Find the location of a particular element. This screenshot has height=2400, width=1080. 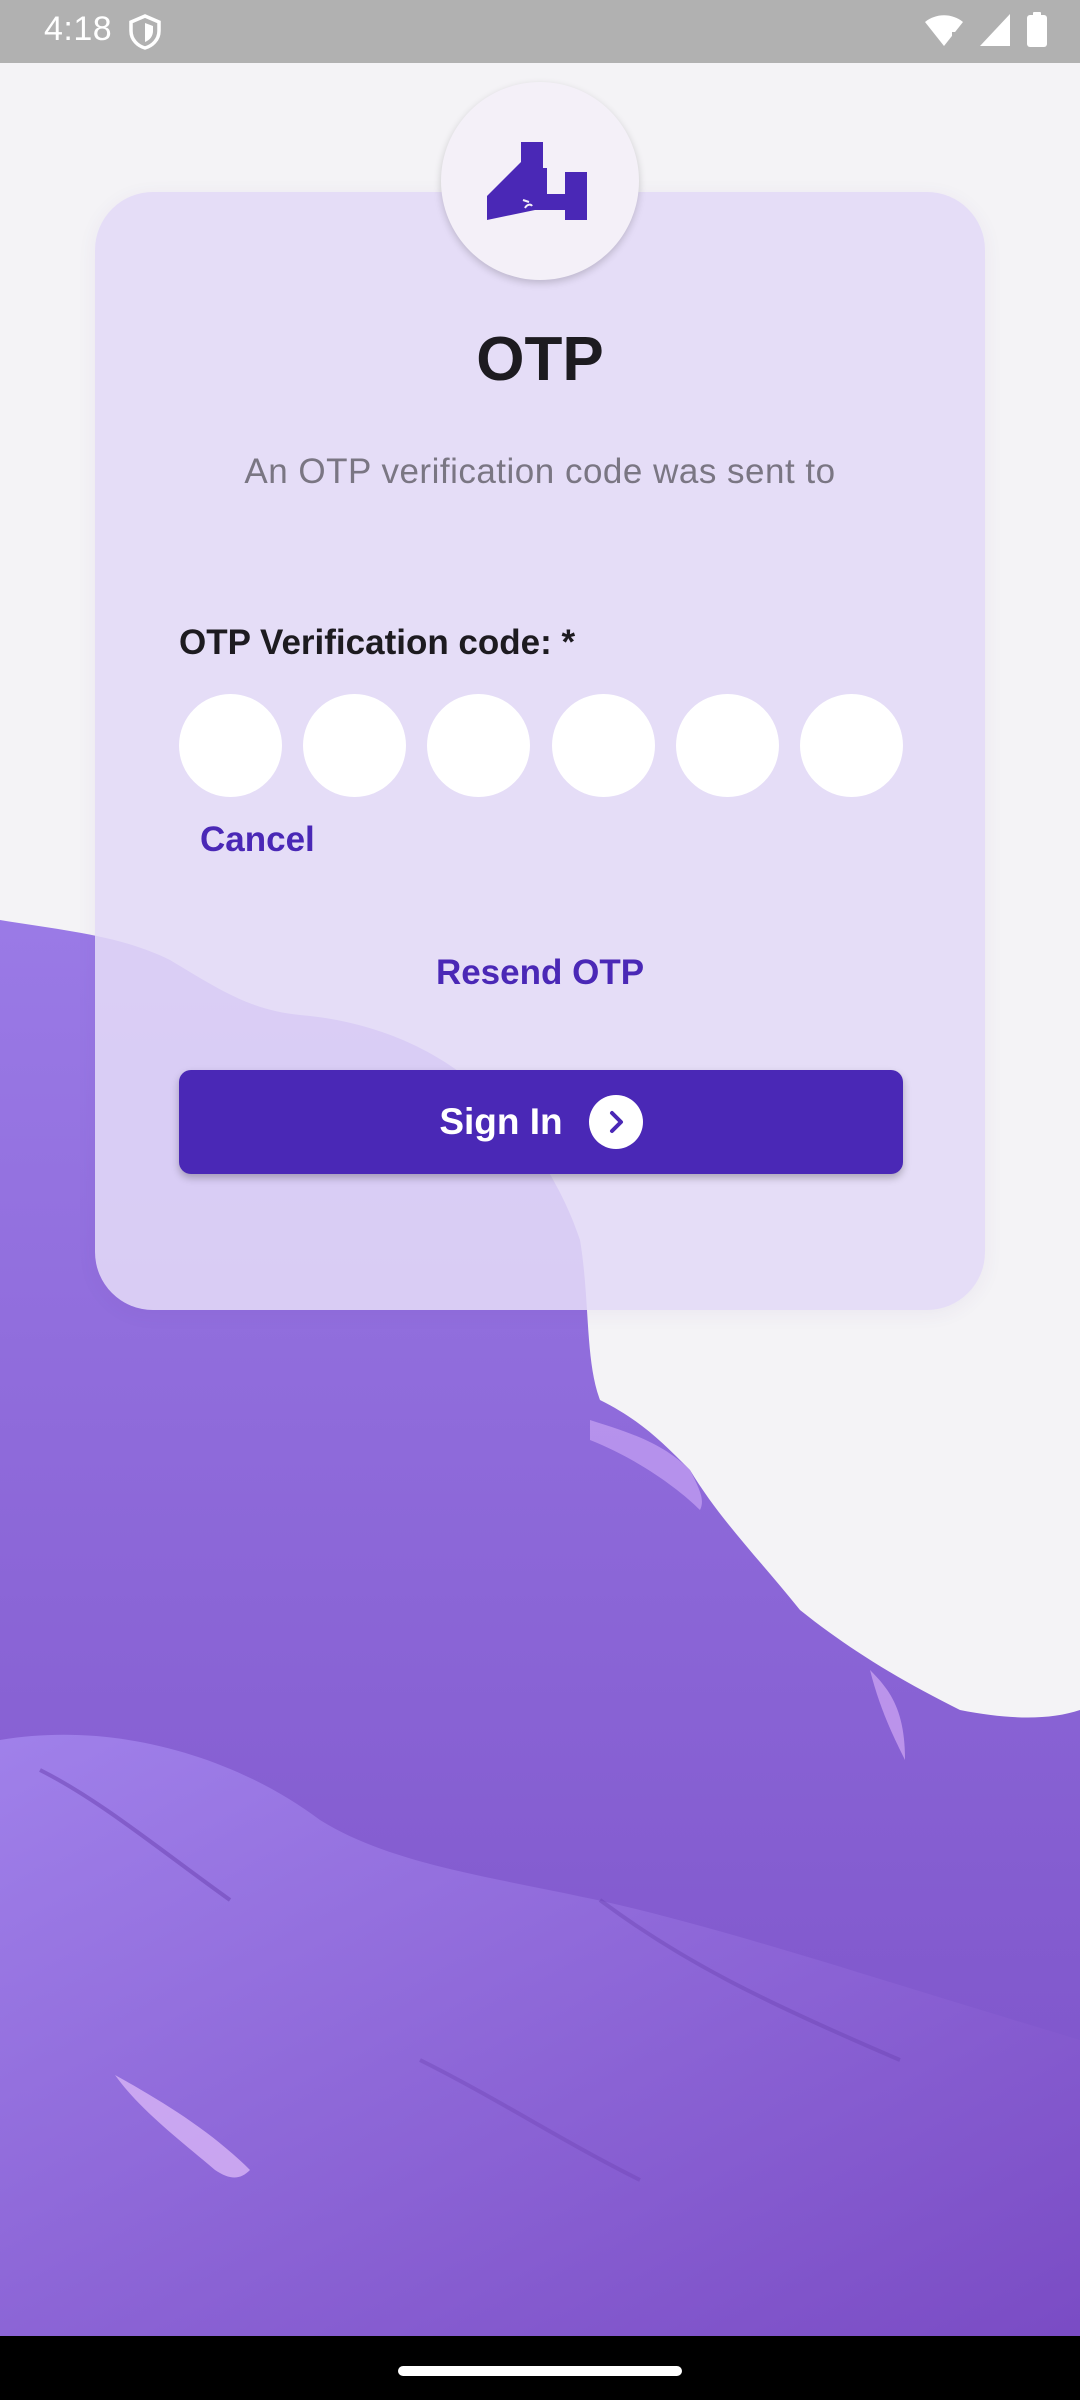

logo-icon is located at coordinates (537, 181).